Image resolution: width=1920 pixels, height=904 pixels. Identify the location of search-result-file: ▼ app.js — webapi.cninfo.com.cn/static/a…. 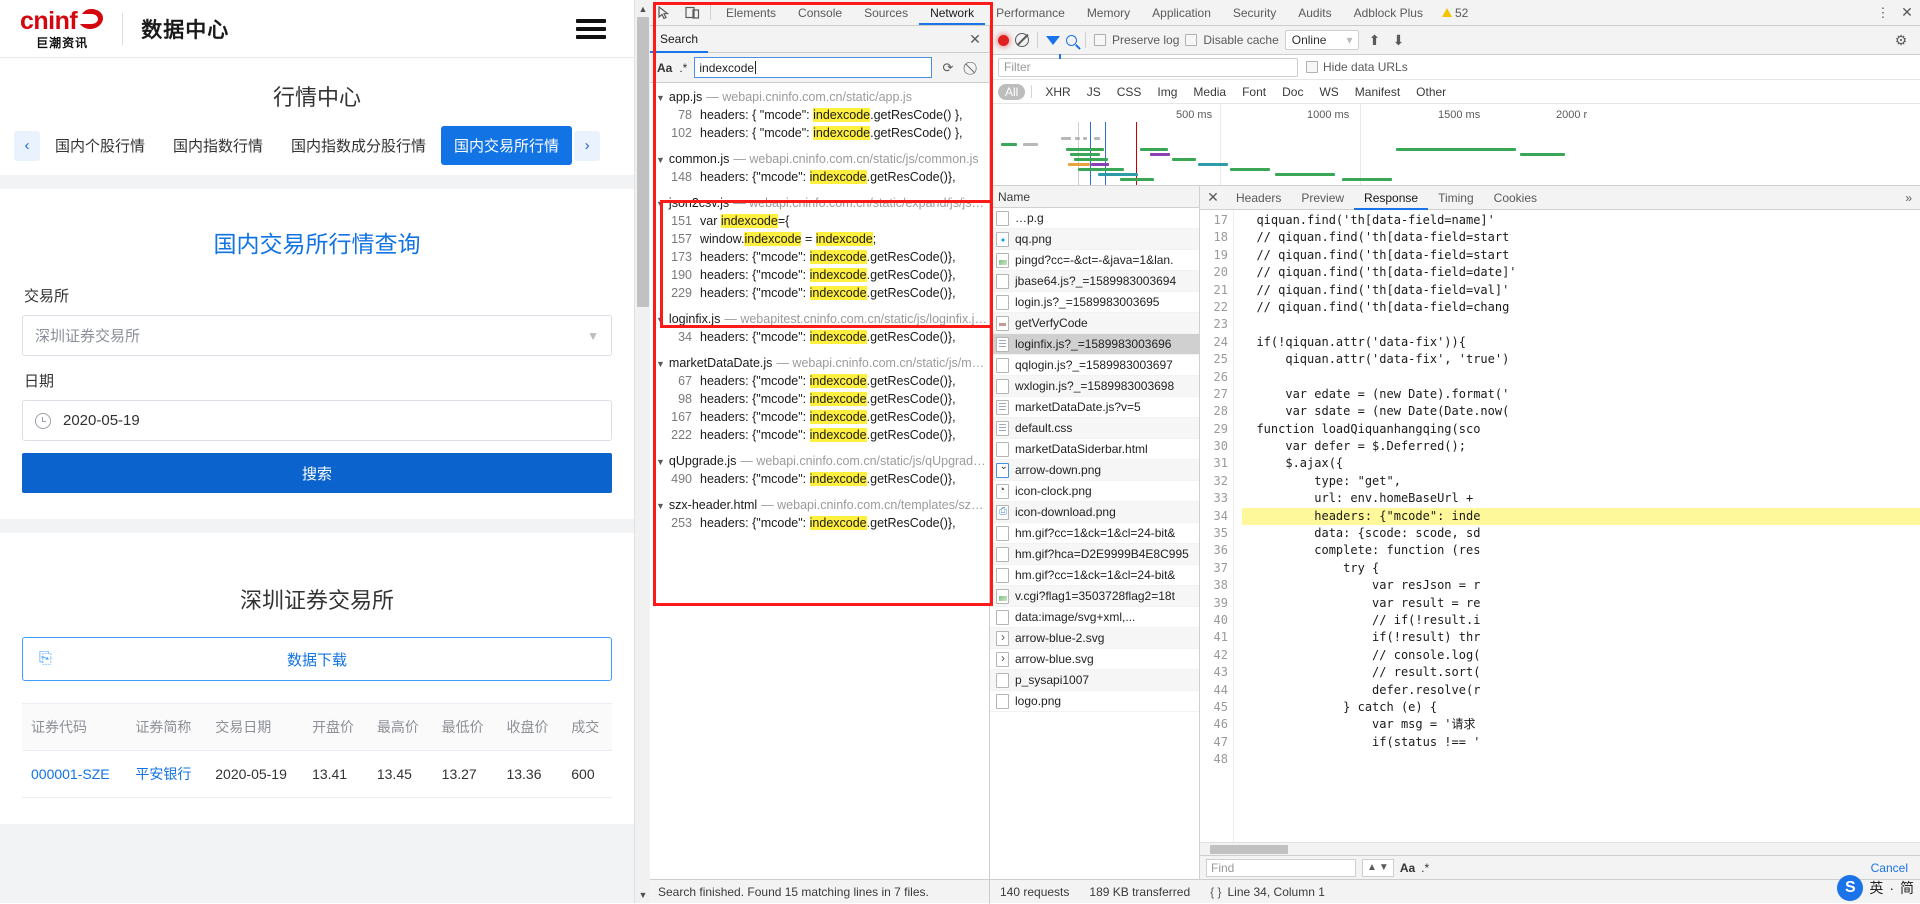
(819, 96).